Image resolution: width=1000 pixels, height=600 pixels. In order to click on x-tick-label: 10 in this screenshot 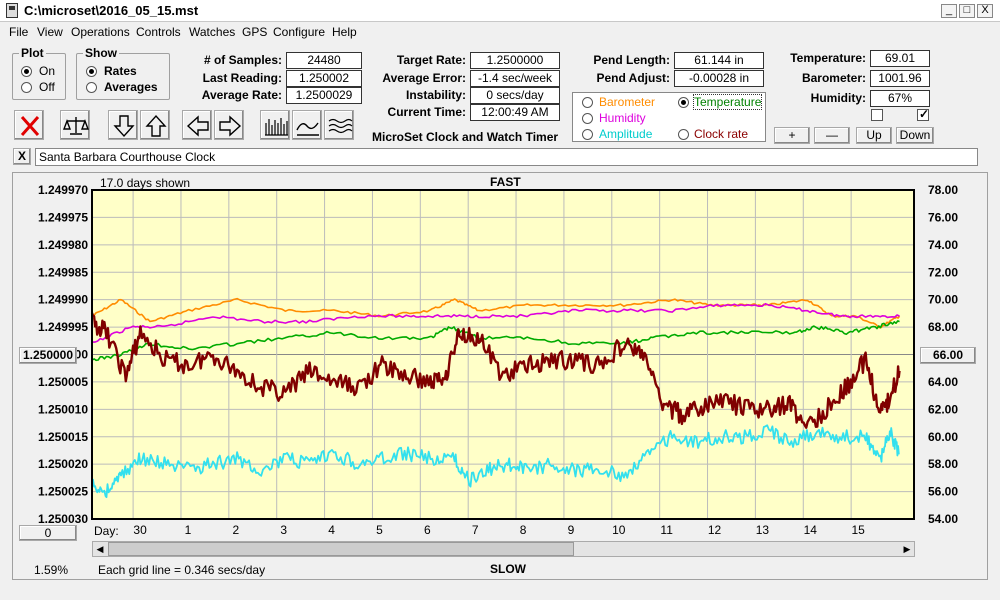, I will do `click(619, 530)`.